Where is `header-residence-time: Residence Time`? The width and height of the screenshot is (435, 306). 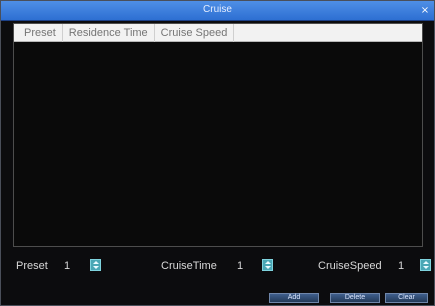 header-residence-time: Residence Time is located at coordinates (109, 32).